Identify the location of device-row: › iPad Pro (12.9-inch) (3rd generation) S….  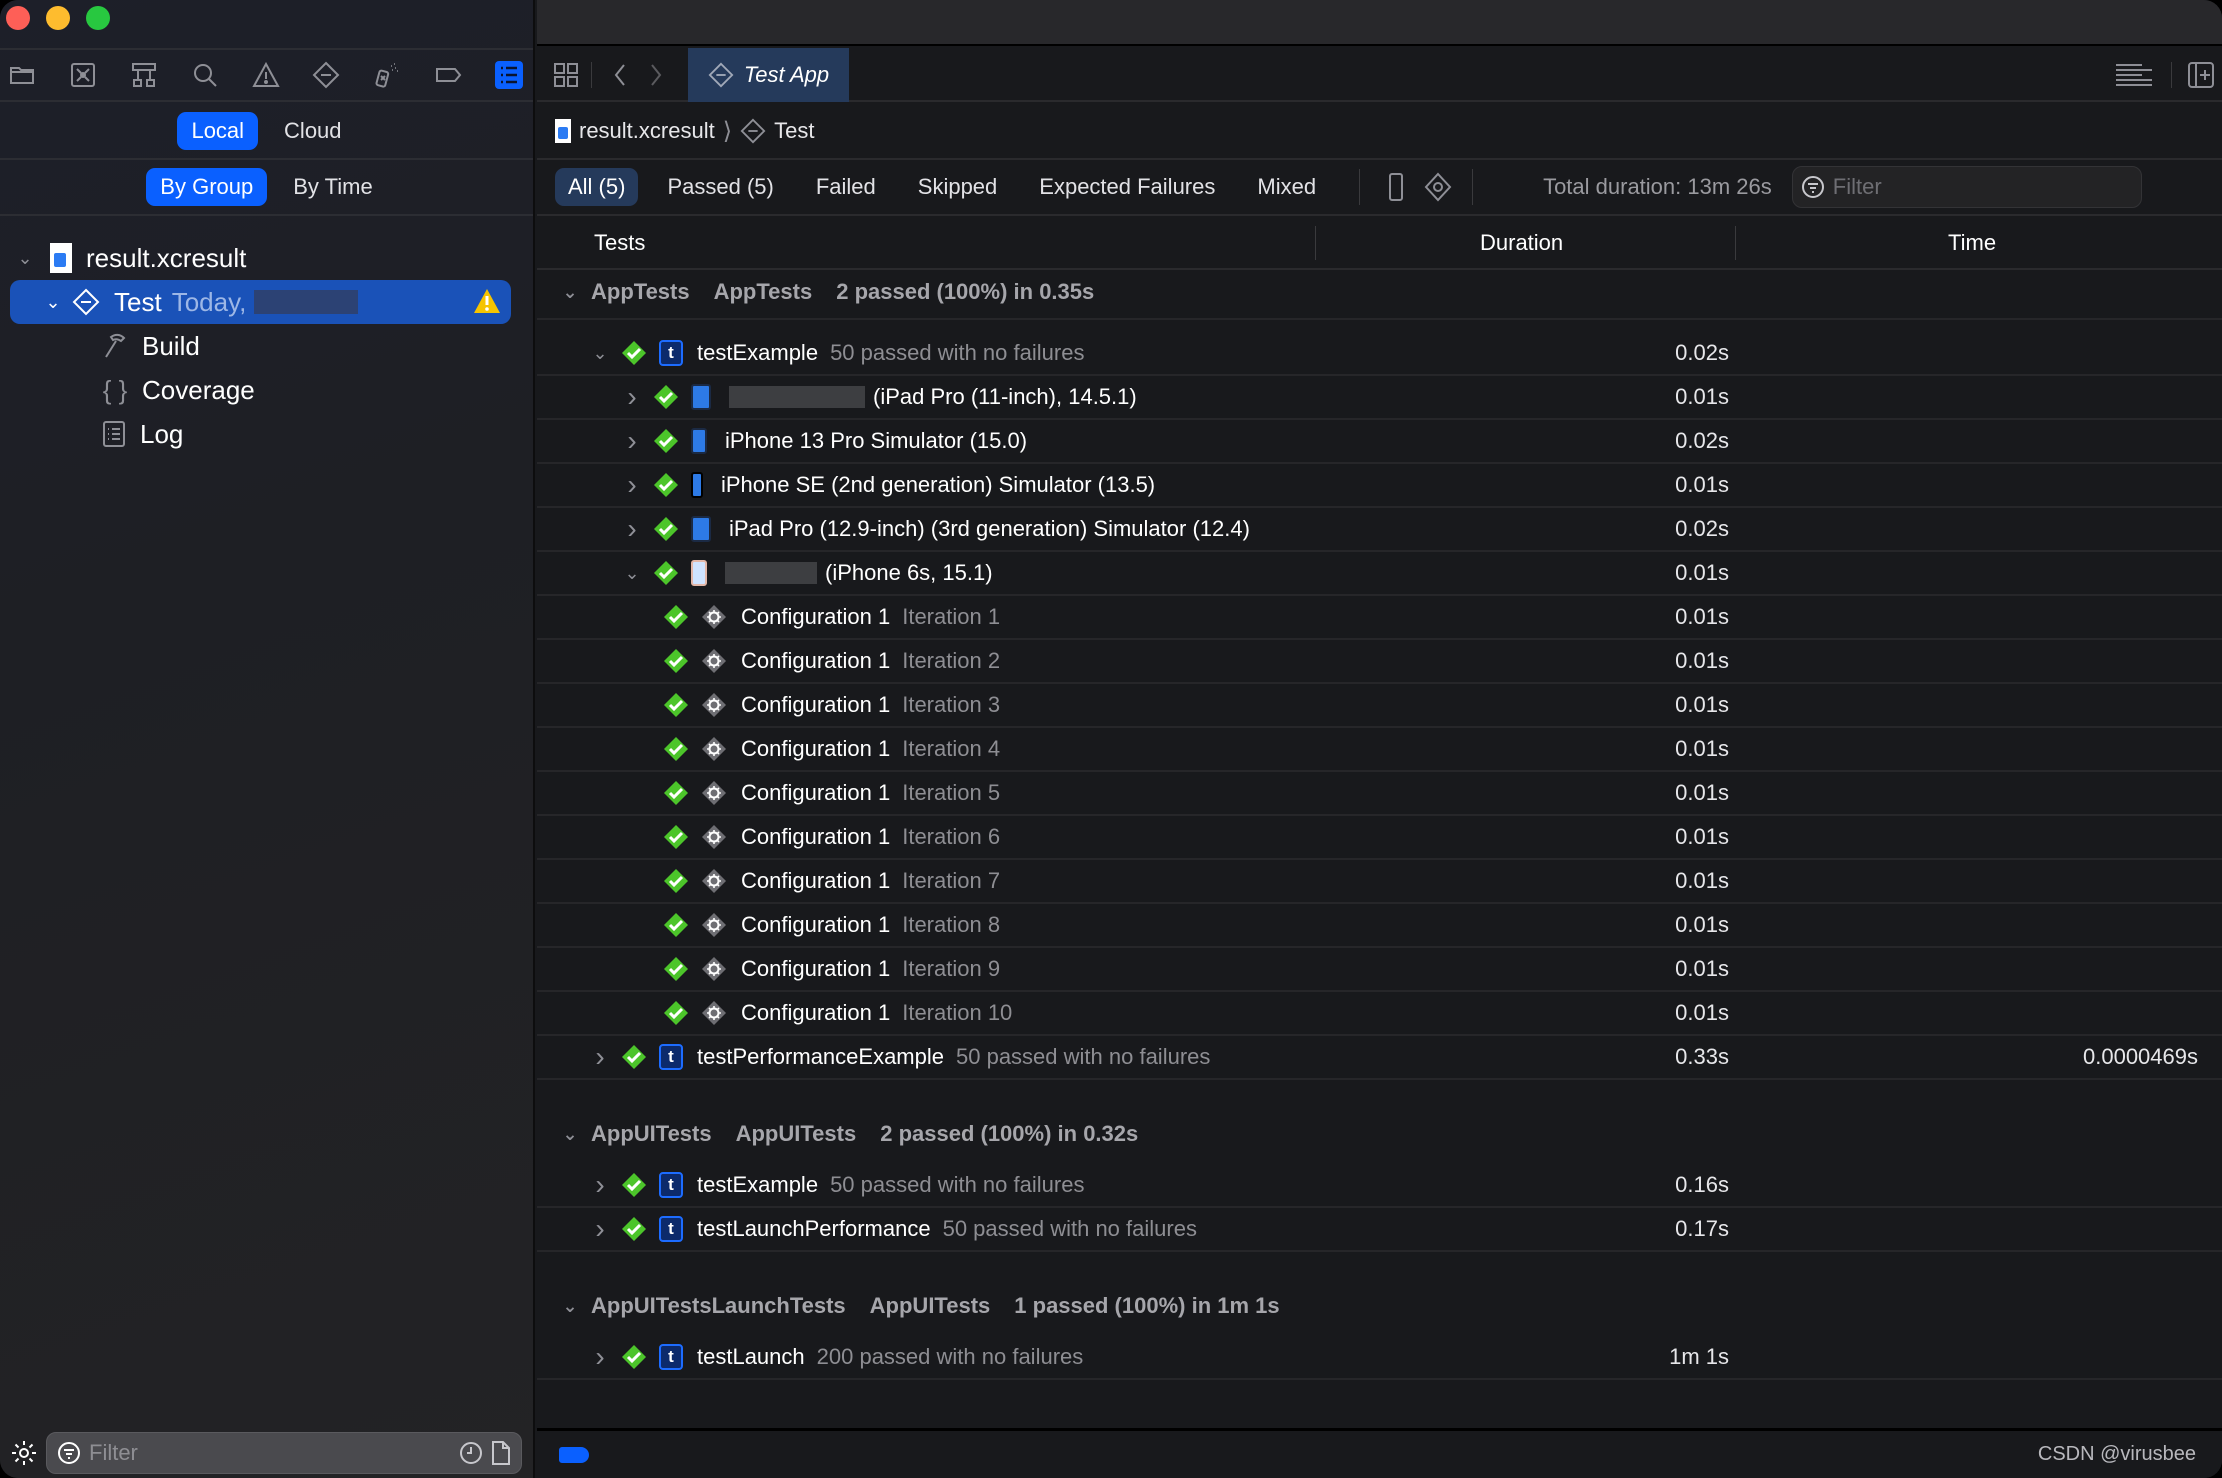
(1379, 530).